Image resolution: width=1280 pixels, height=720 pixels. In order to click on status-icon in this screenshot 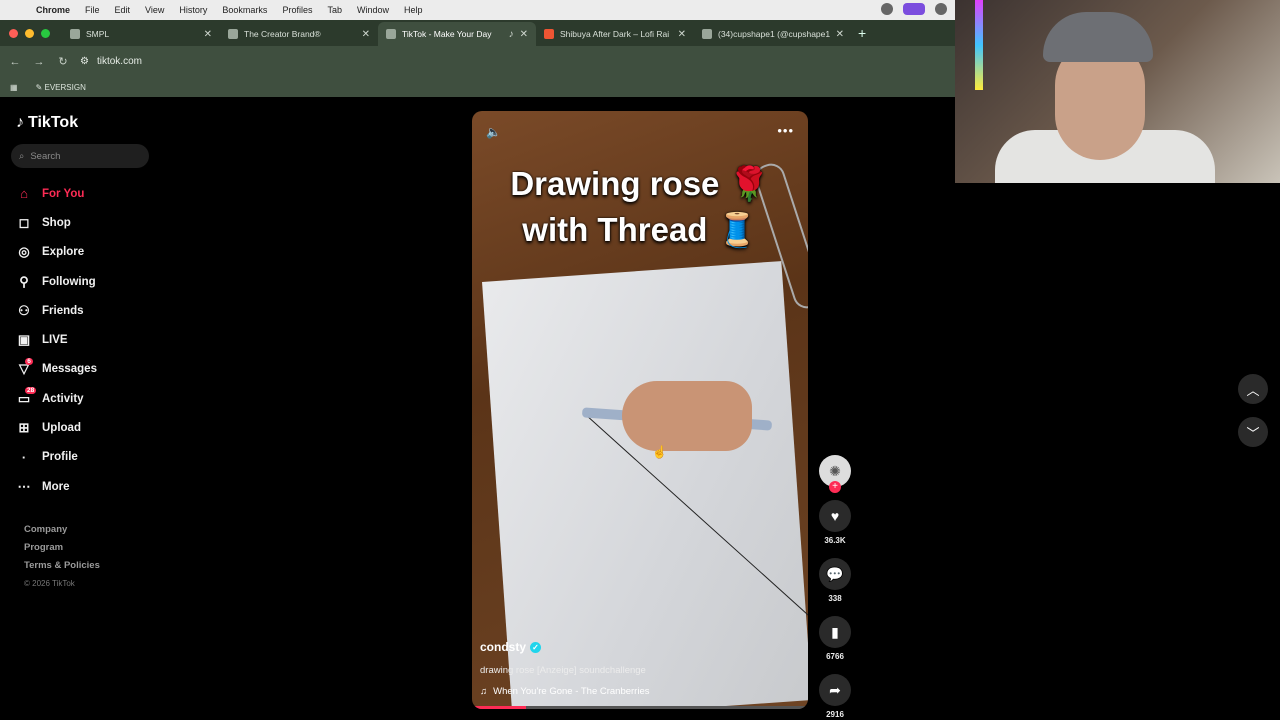, I will do `click(887, 9)`.